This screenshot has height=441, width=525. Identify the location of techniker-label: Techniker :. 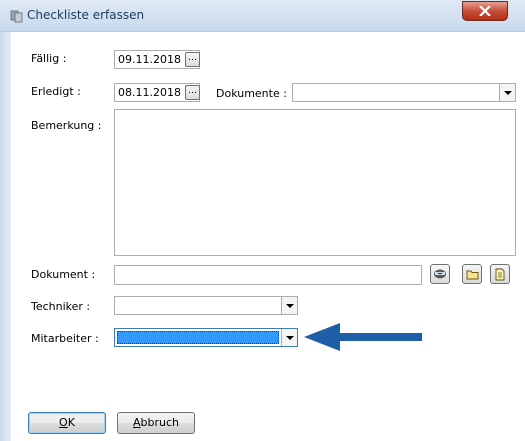
(61, 306).